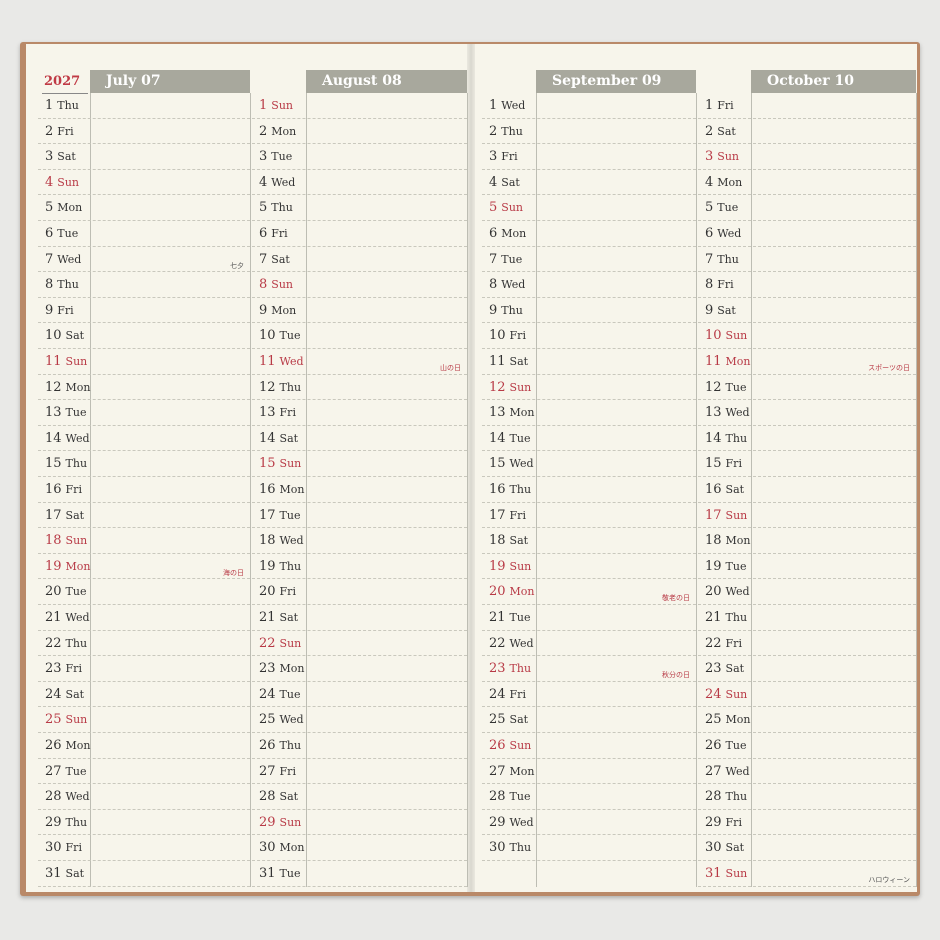 The width and height of the screenshot is (940, 940). What do you see at coordinates (709, 259) in the screenshot?
I see `day-number: 7` at bounding box center [709, 259].